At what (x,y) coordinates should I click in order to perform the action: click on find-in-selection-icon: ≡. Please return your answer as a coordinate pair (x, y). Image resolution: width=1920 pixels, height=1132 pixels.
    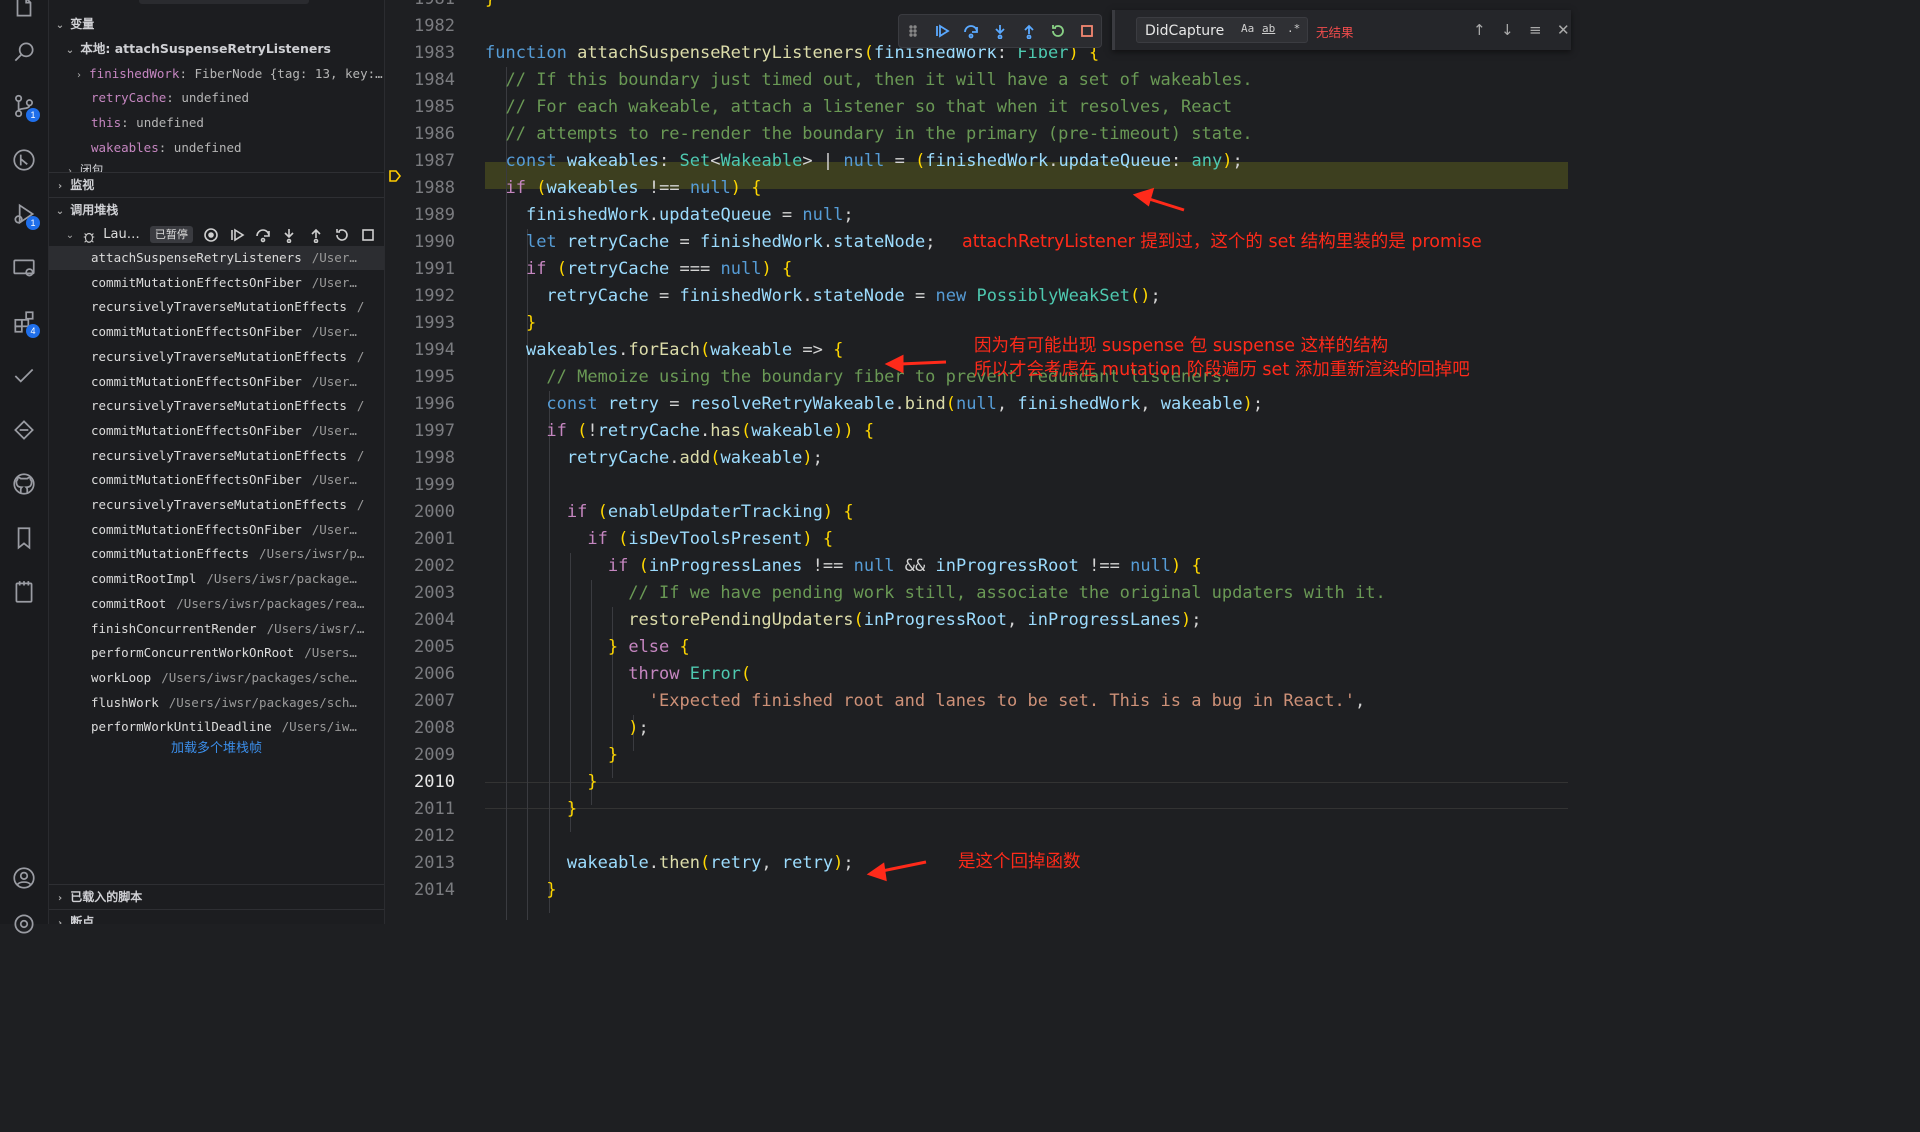
    Looking at the image, I should click on (1535, 30).